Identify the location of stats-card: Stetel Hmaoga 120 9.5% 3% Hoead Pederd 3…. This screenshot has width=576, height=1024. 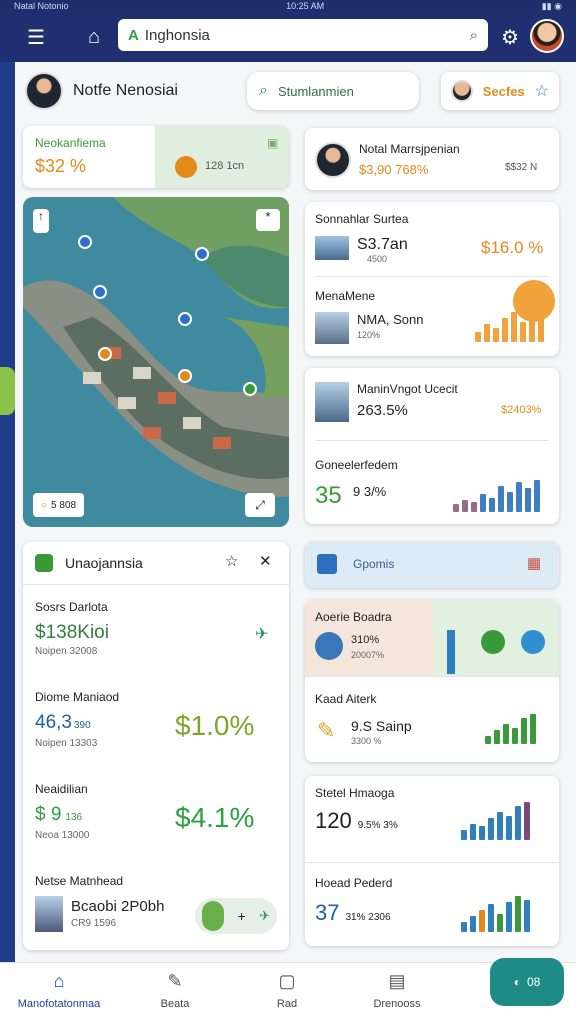
(432, 861).